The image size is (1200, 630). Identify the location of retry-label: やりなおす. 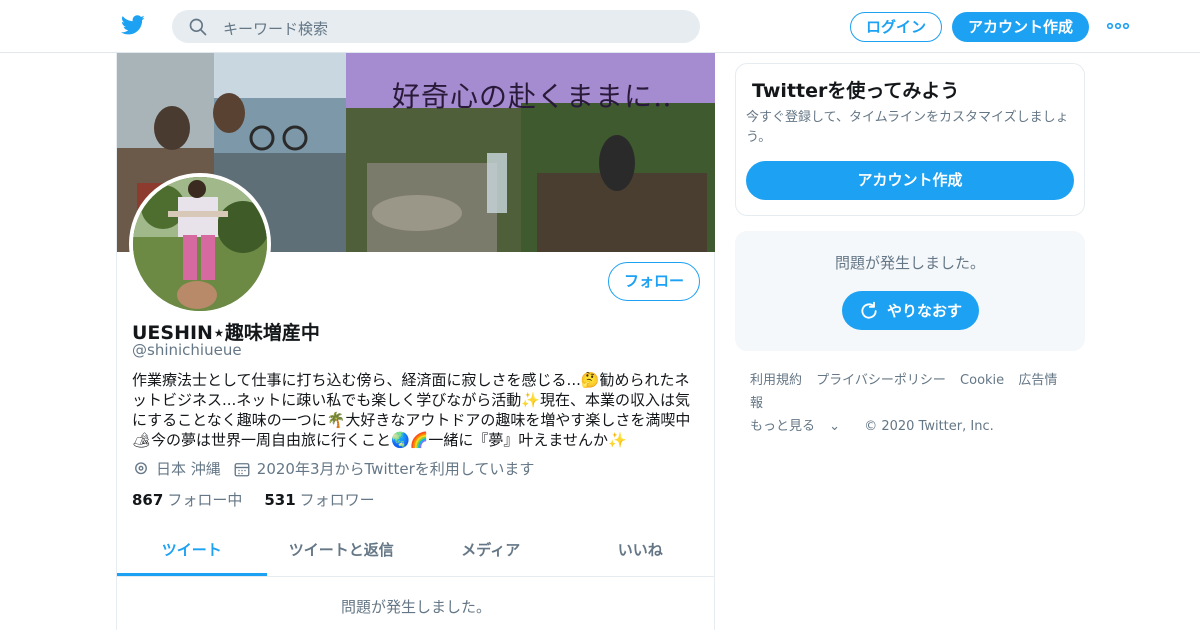
(924, 311).